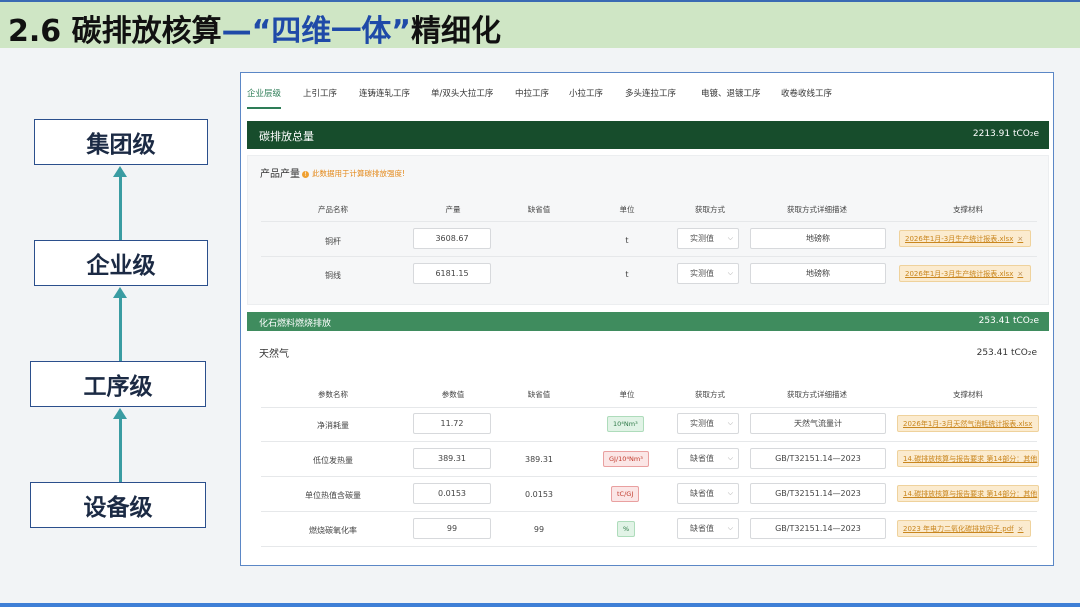  What do you see at coordinates (1008, 321) in the screenshot?
I see `fossil-value: 253.41 tCO₂e` at bounding box center [1008, 321].